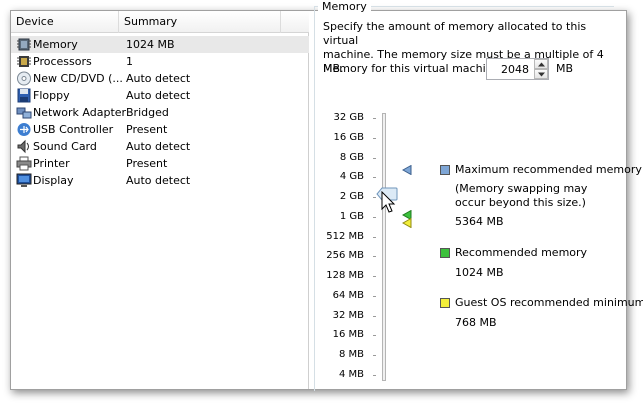 The width and height of the screenshot is (643, 407). I want to click on column-header-summary: Summary, so click(200, 22).